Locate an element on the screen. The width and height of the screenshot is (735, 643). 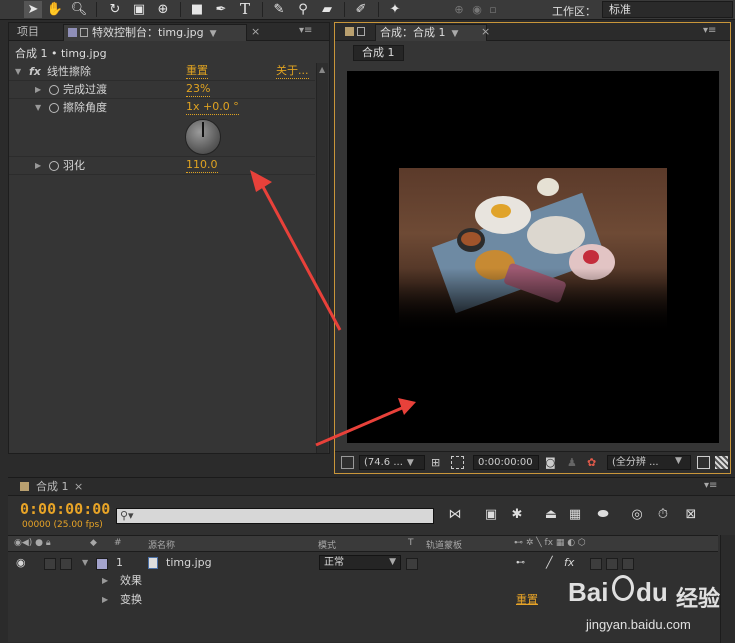
blend-mode-select: 正常 ▼ is located at coordinates (360, 562).